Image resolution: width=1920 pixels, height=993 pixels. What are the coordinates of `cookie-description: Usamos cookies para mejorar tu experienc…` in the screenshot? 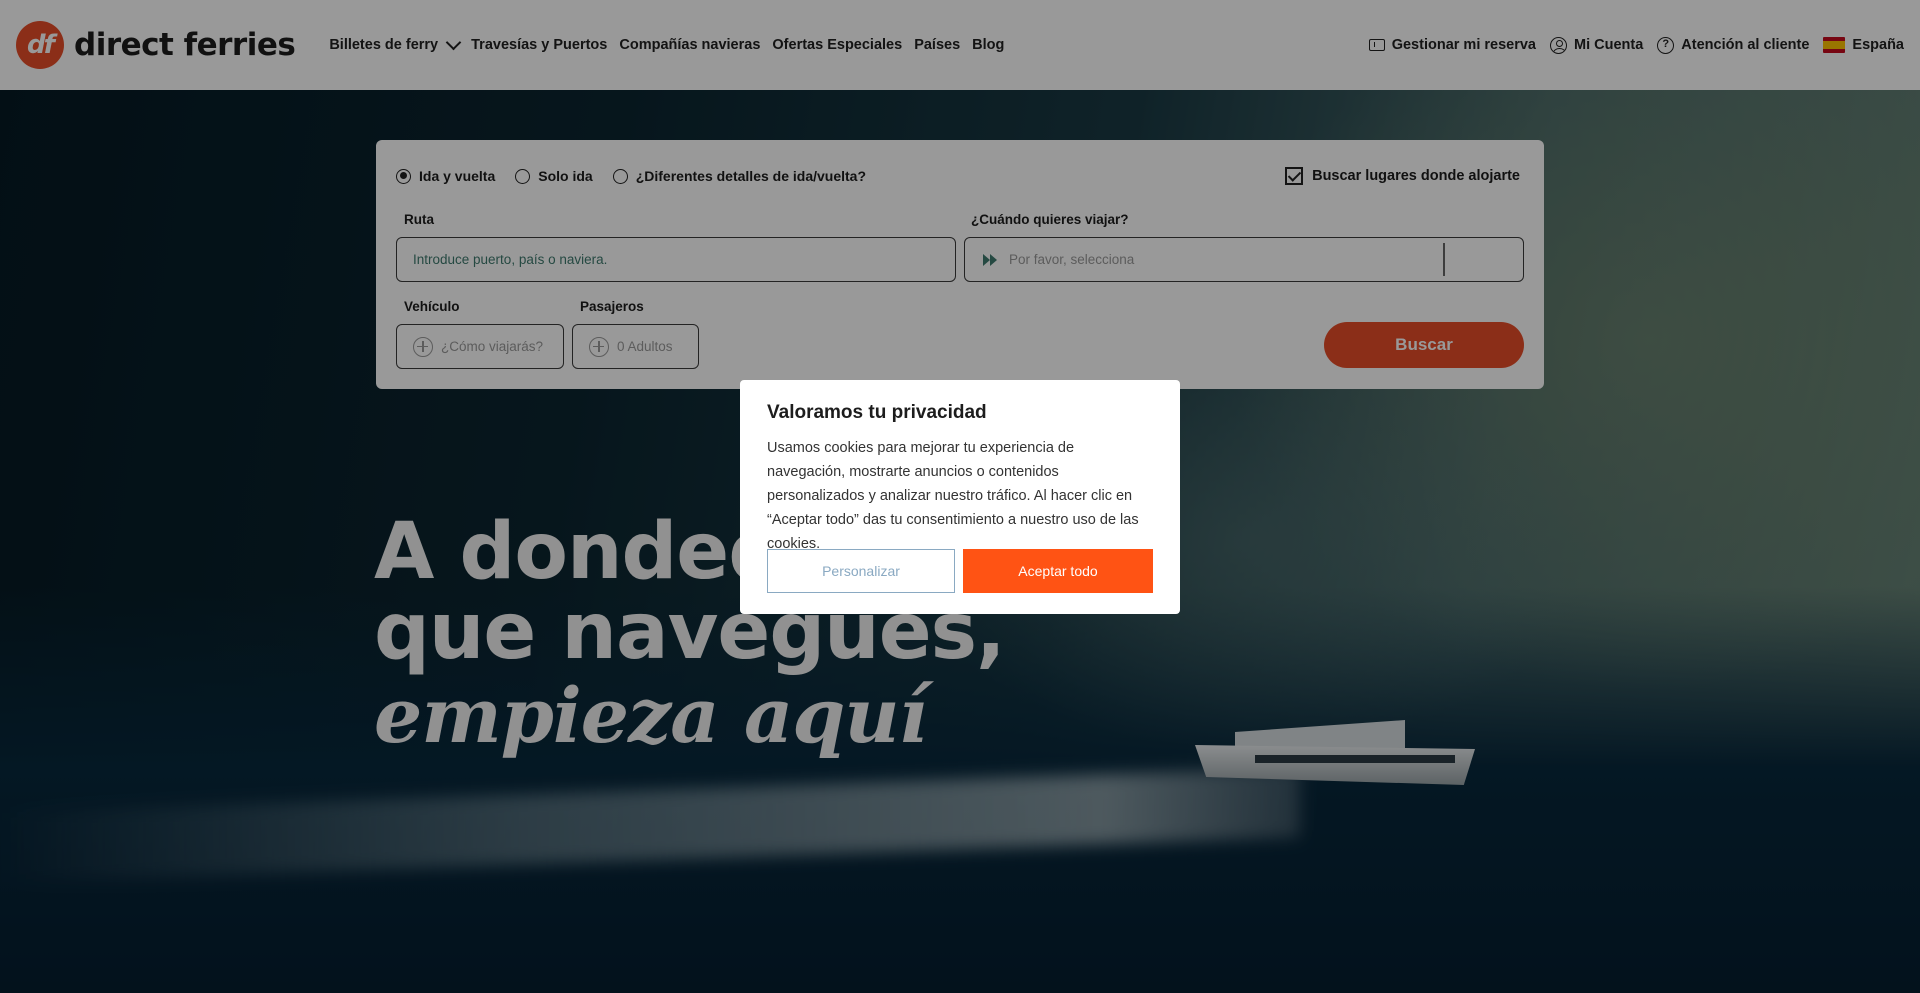 It's located at (953, 496).